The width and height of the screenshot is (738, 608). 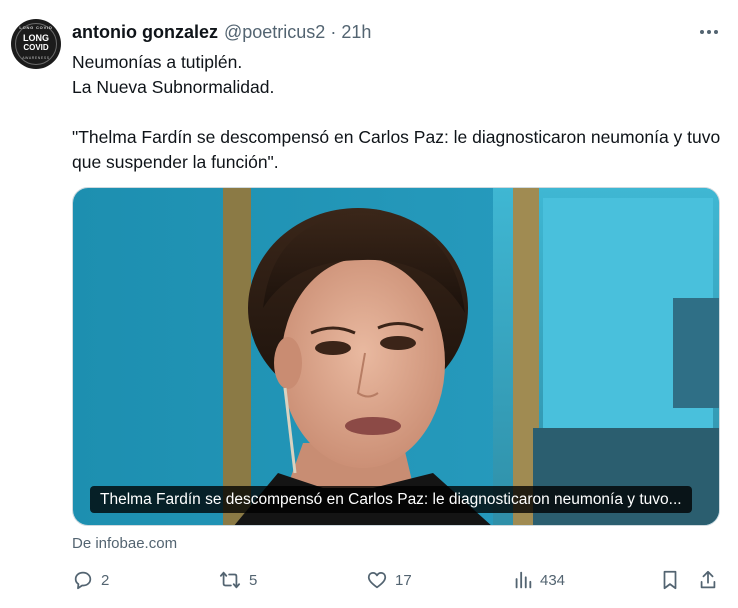 I want to click on display-name: antonio gonzalez, so click(x=145, y=32).